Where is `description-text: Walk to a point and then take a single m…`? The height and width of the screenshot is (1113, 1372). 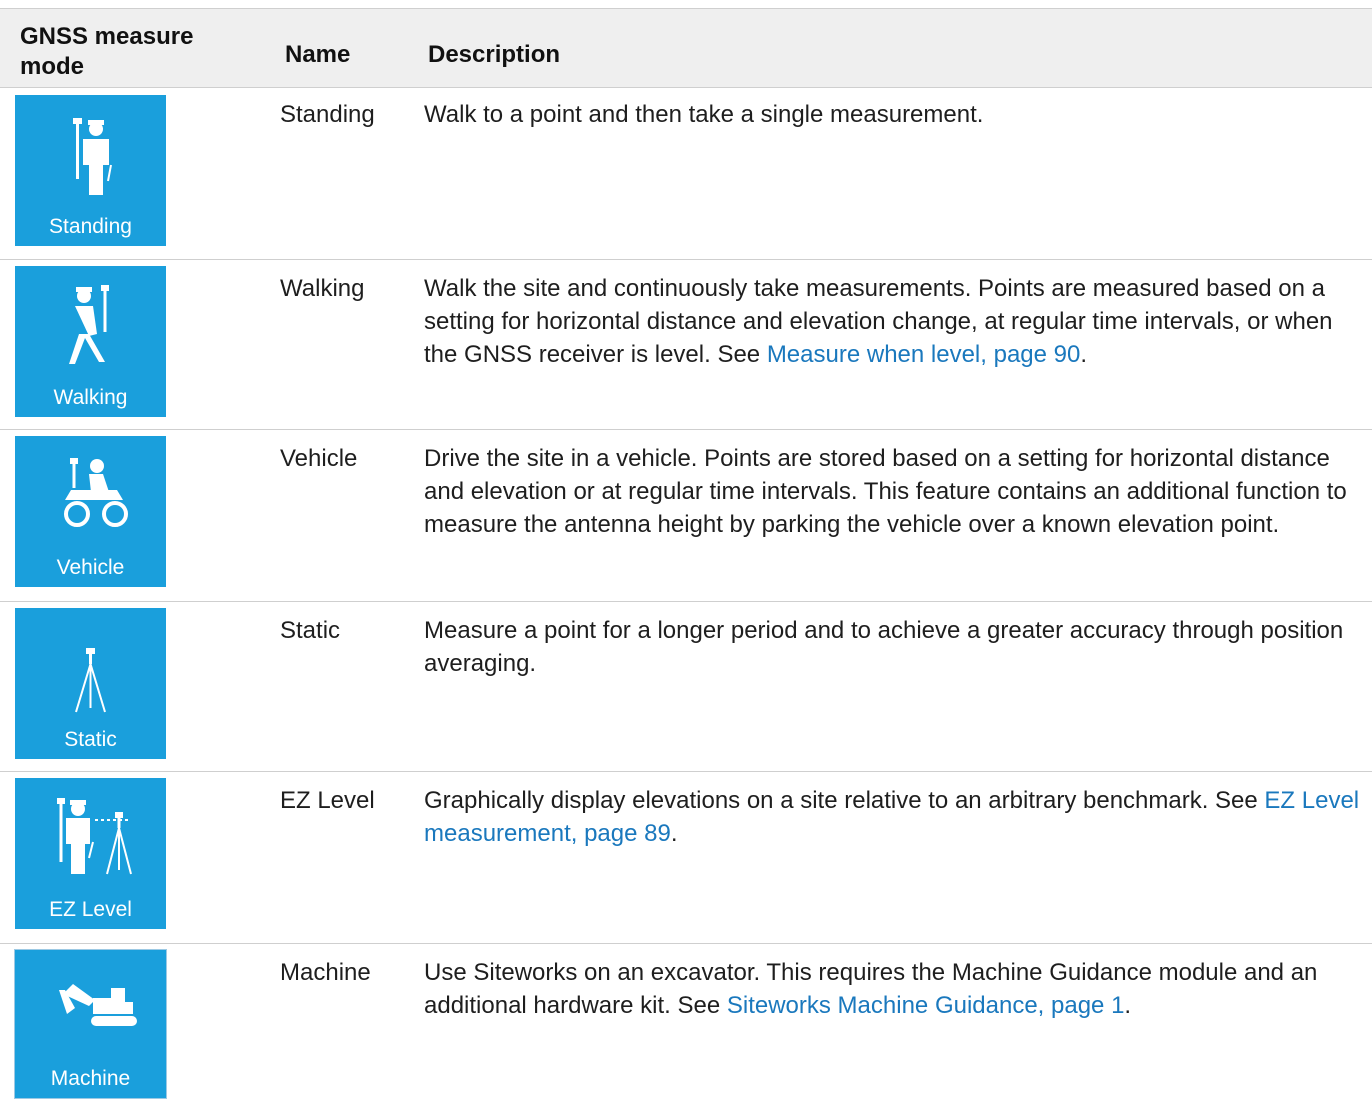
description-text: Walk to a point and then take a single m… is located at coordinates (704, 114).